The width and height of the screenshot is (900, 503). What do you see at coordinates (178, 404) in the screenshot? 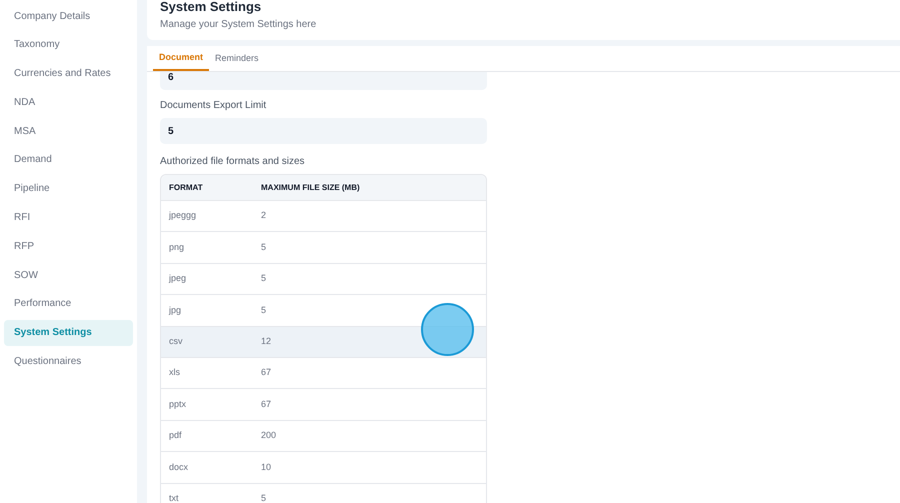
I see `table-cell-text: pptx` at bounding box center [178, 404].